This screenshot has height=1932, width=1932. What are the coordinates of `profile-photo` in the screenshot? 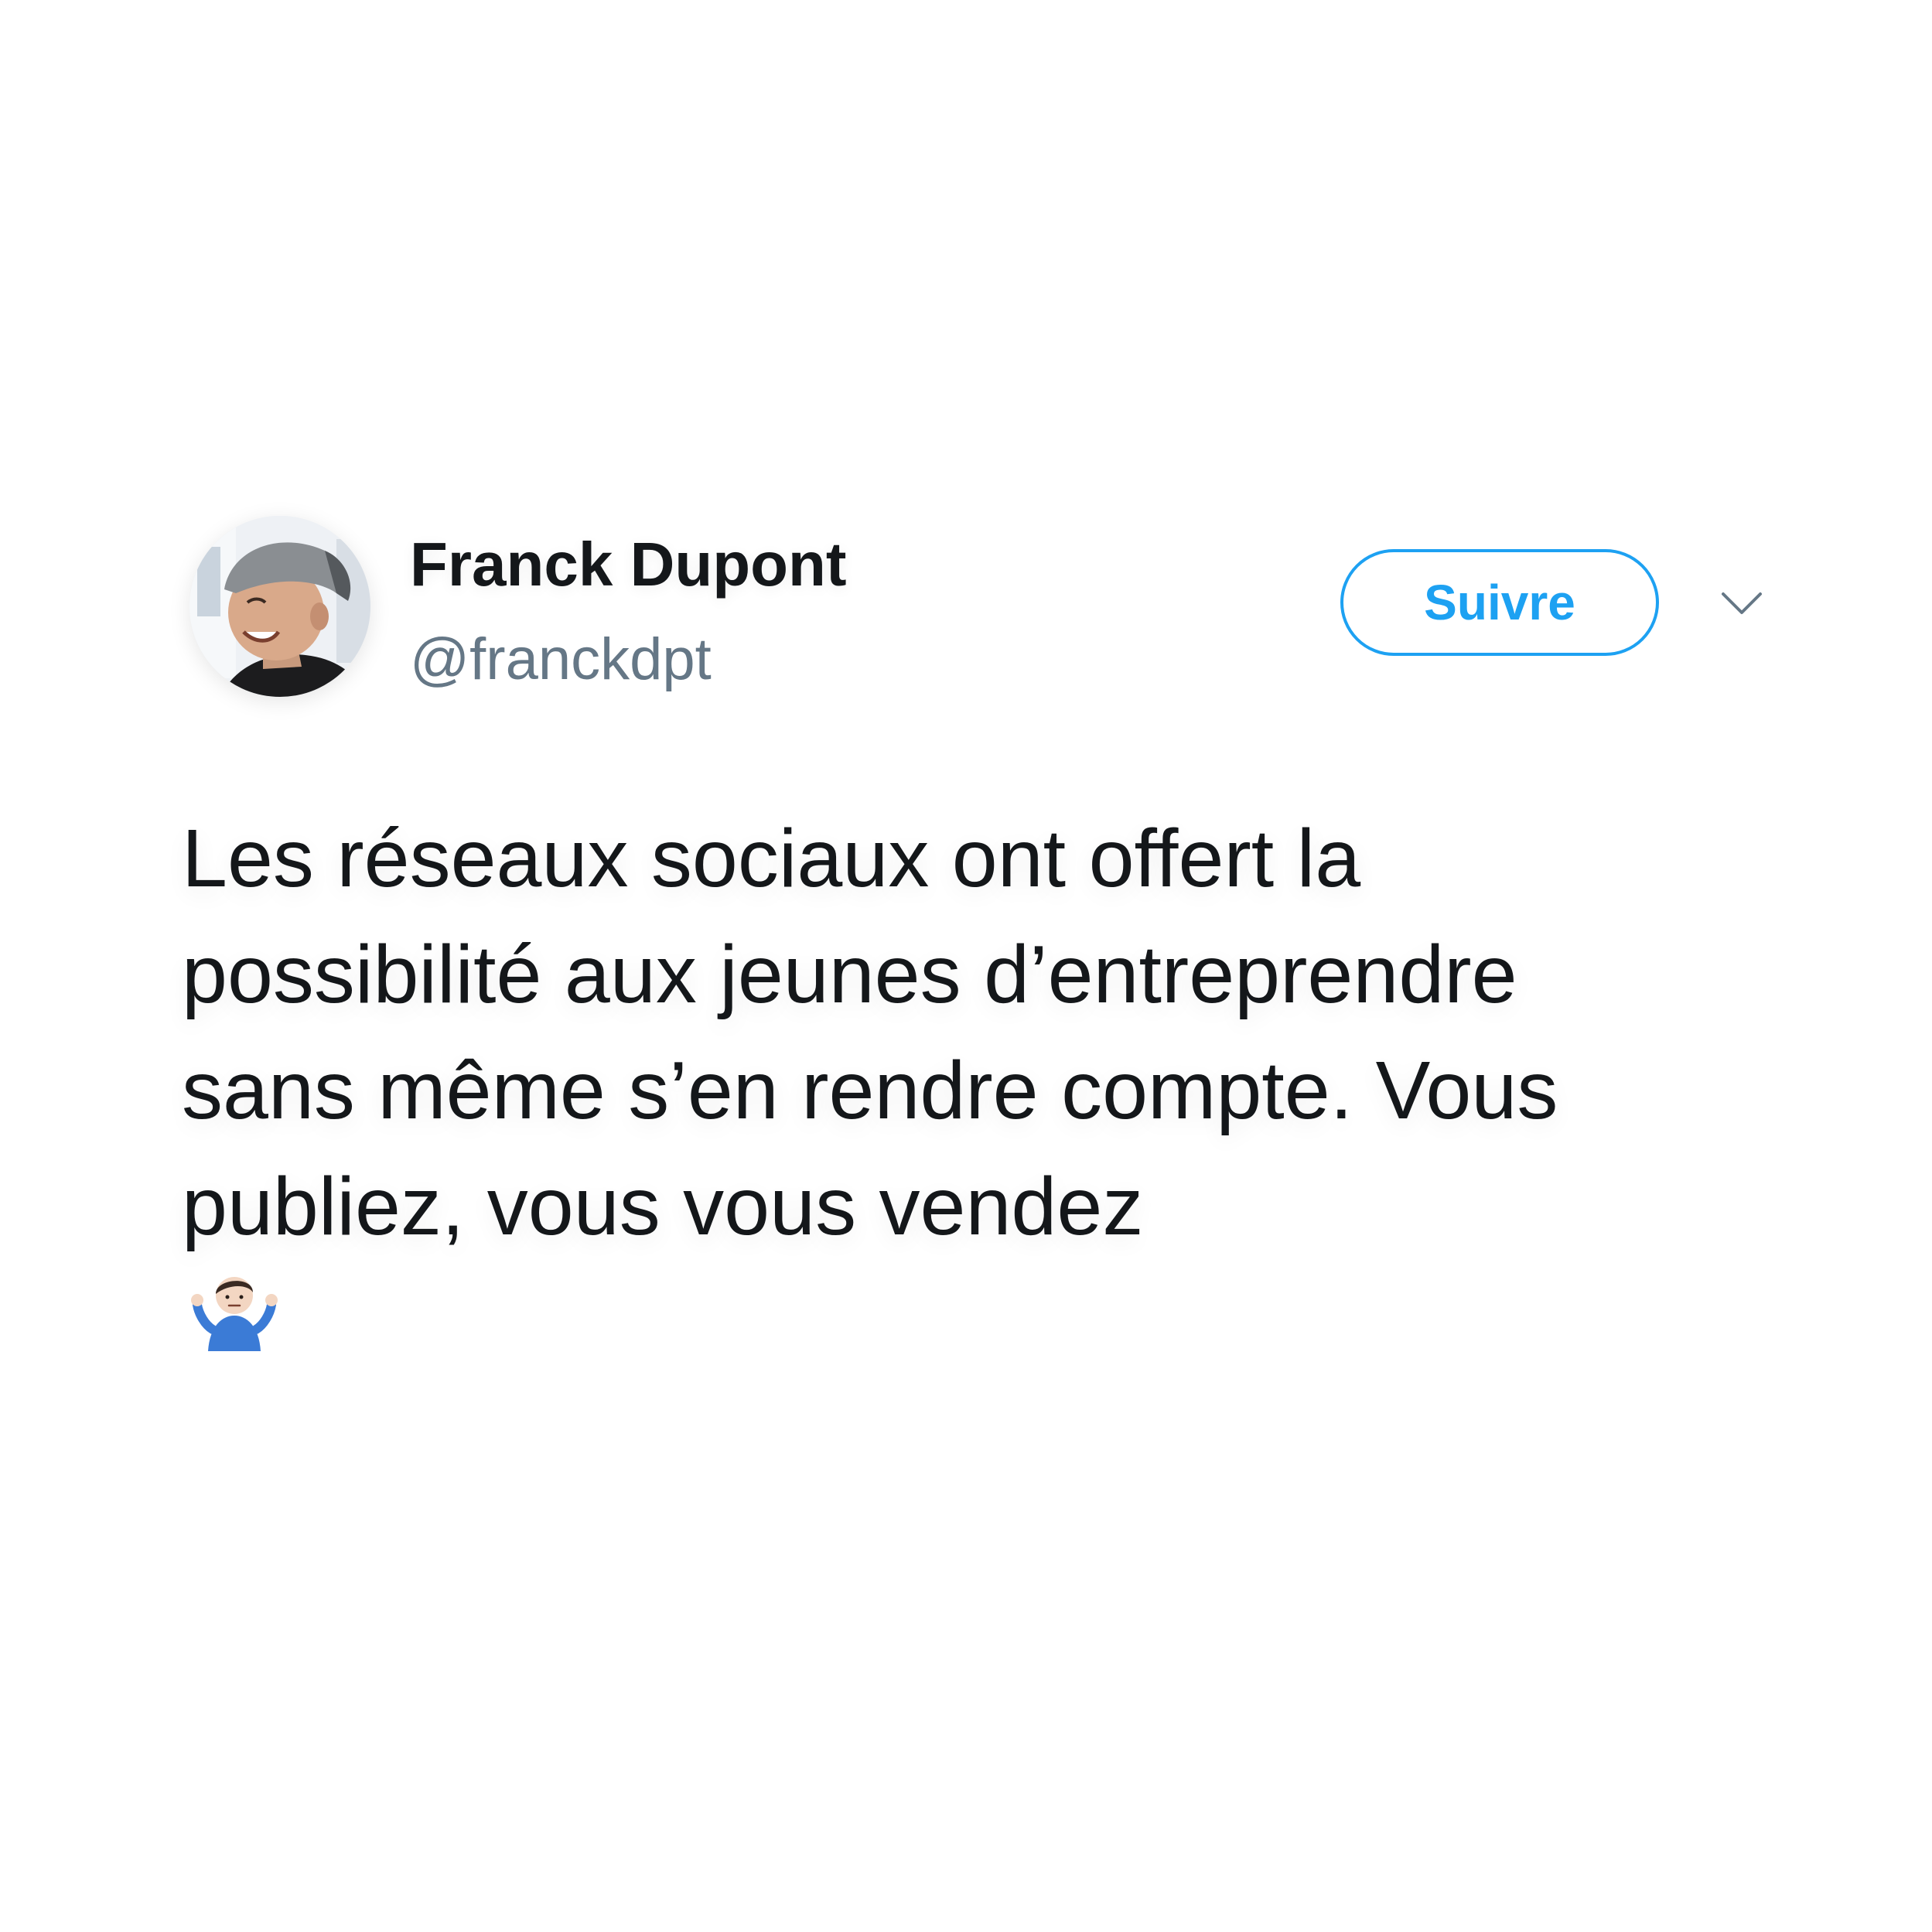 It's located at (279, 606).